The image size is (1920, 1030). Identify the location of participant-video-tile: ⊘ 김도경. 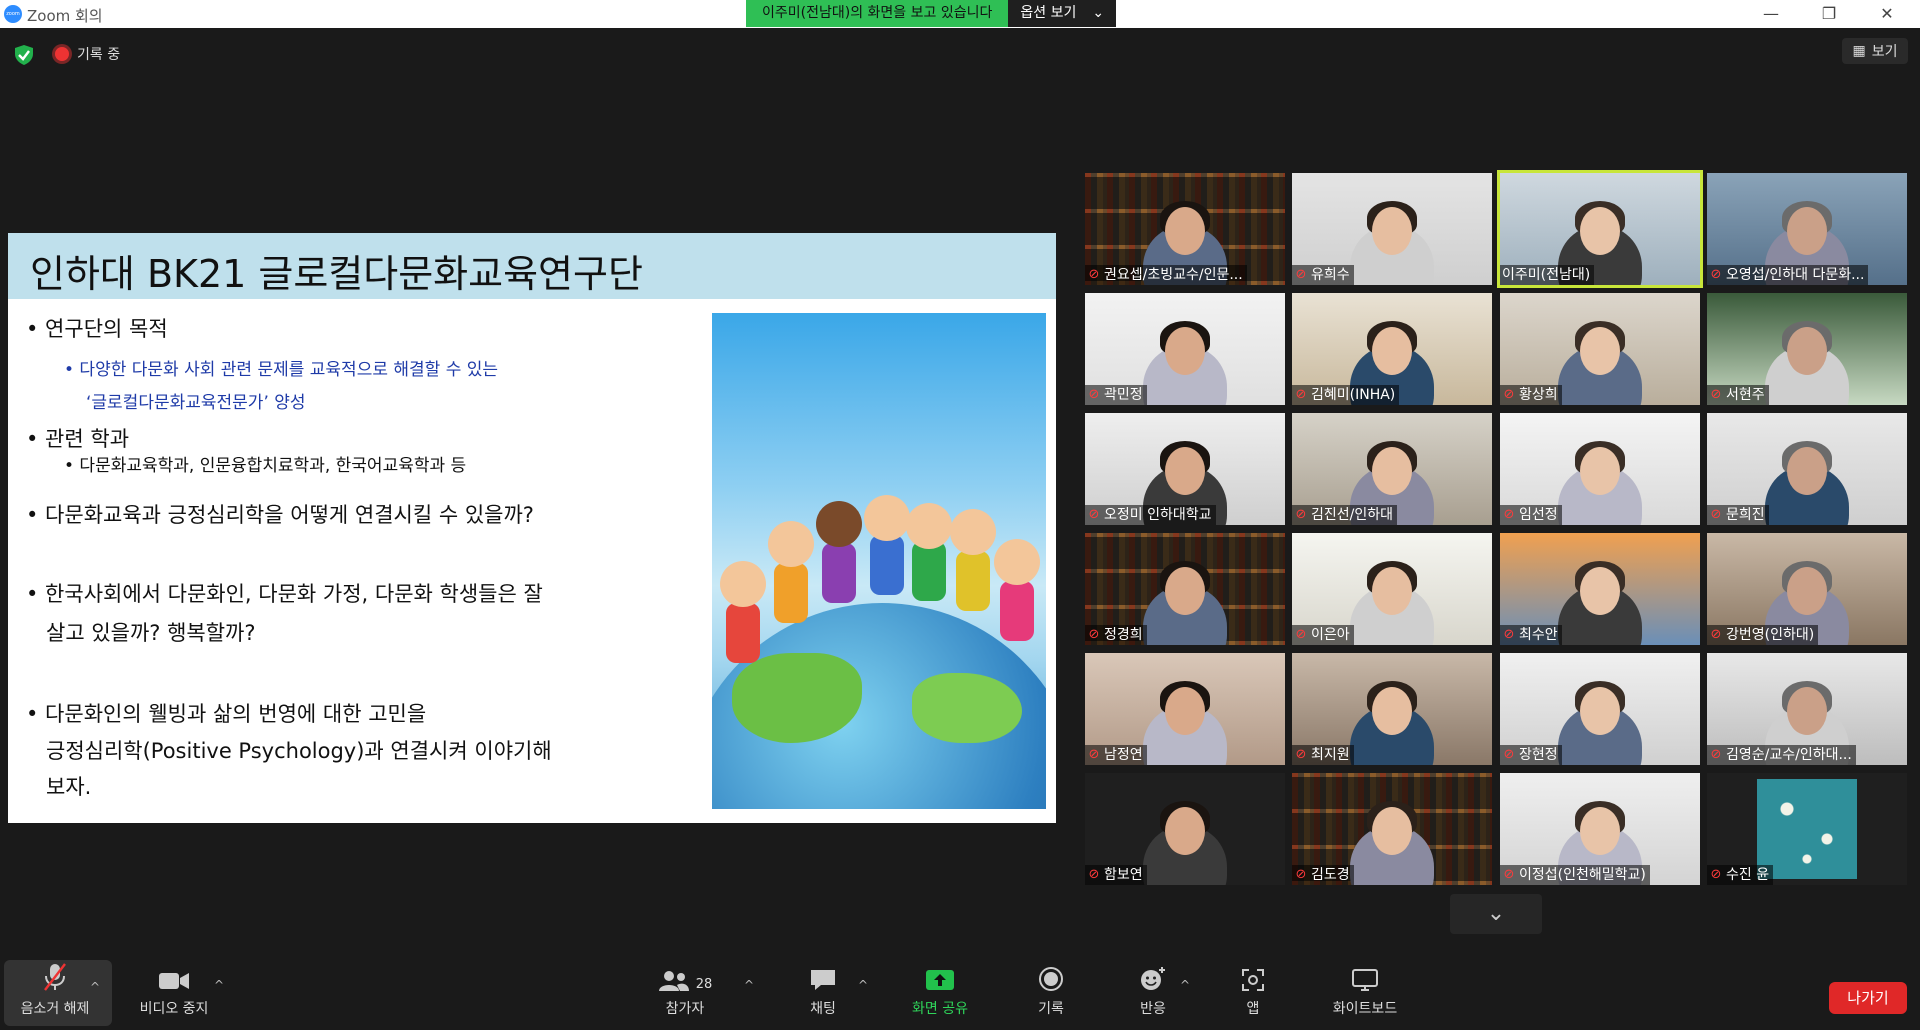
(1392, 829).